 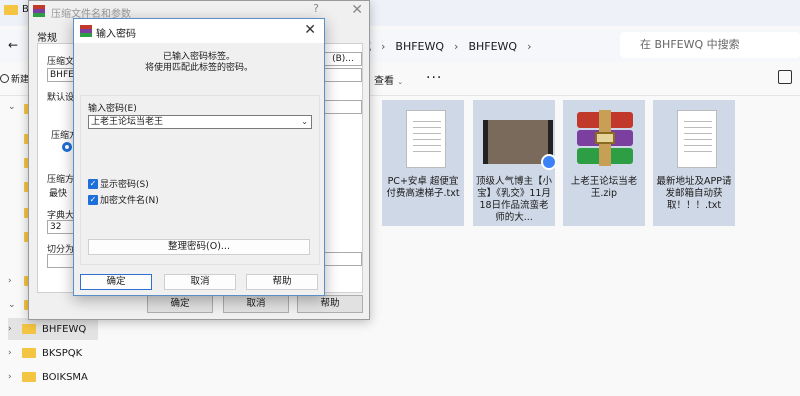 What do you see at coordinates (342, 107) in the screenshot?
I see `profile-select` at bounding box center [342, 107].